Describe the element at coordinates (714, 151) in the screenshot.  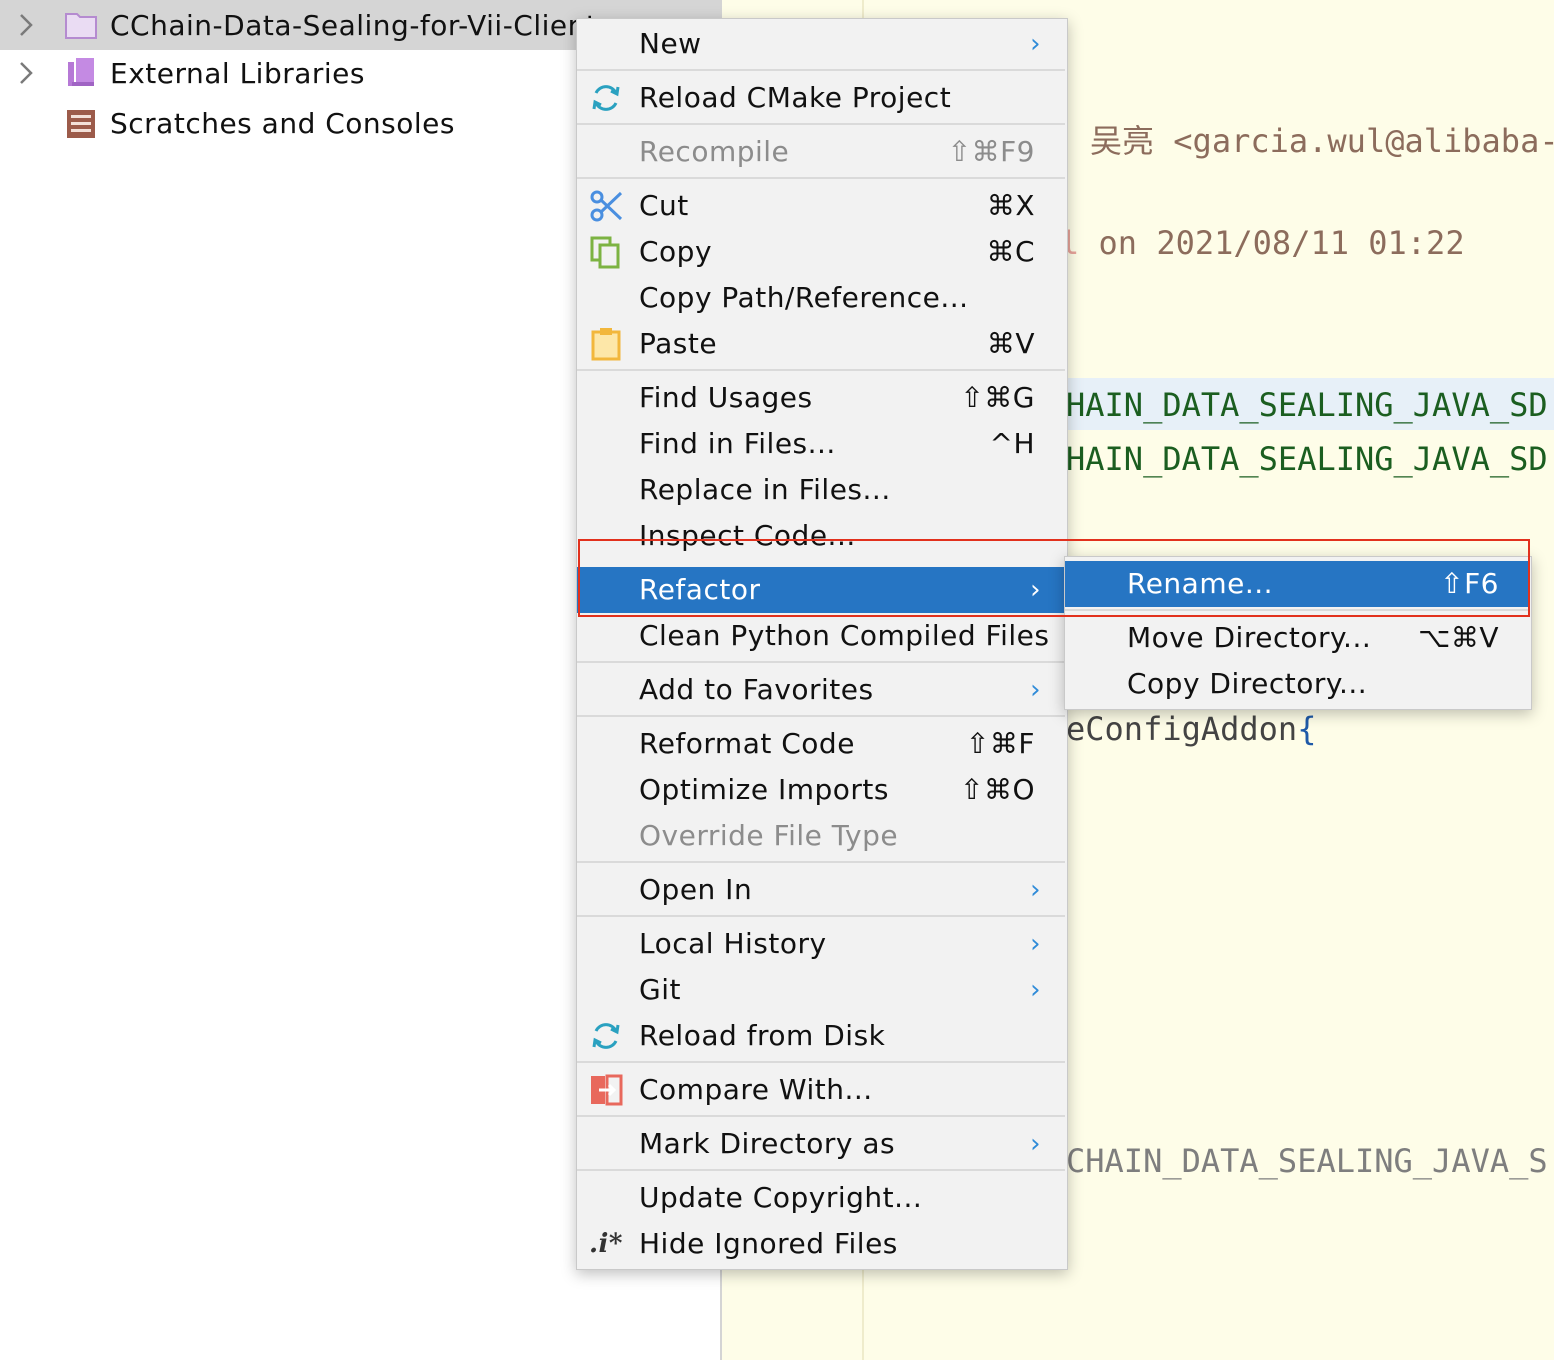
I see `menu-item-label: Recompile` at that location.